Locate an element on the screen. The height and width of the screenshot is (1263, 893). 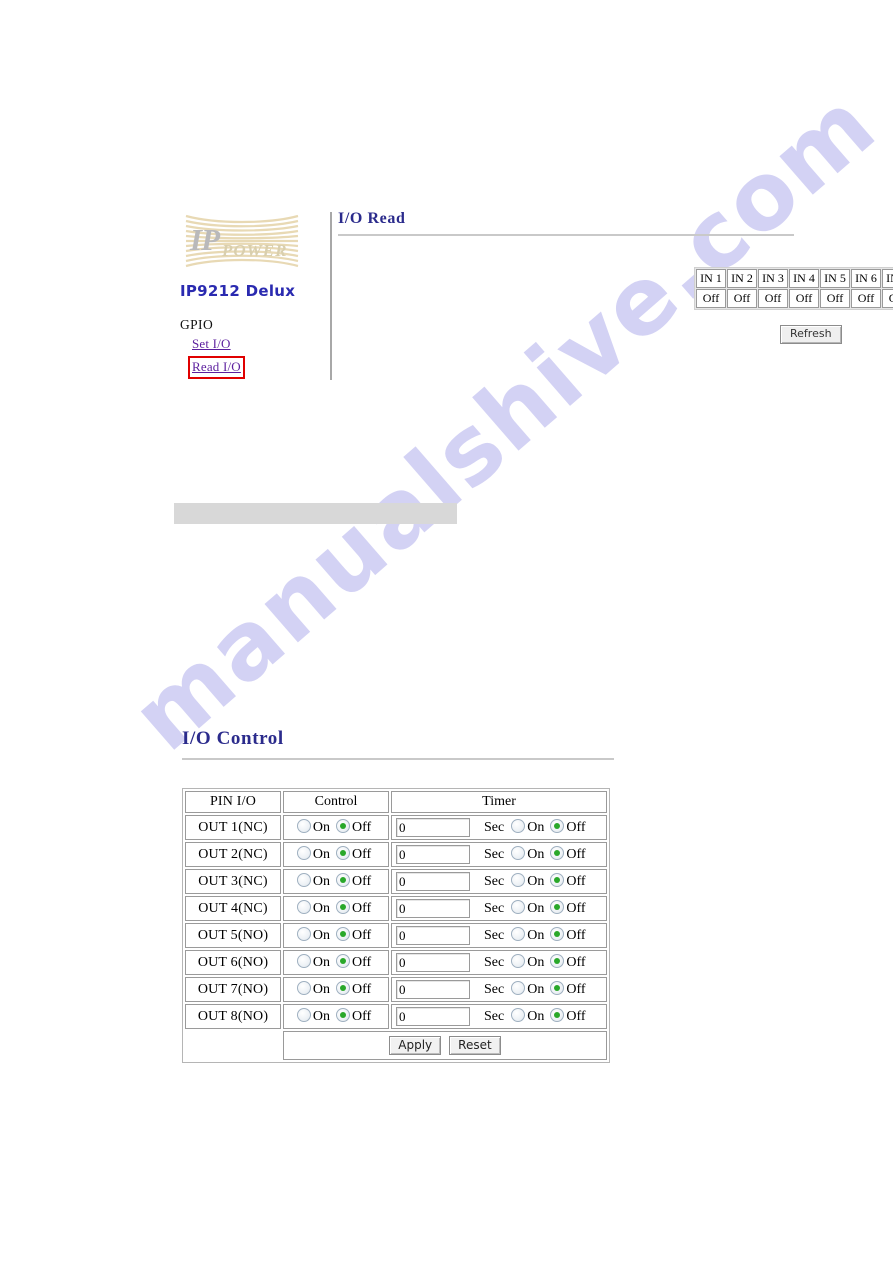
refresh-button-wrap: Refresh is located at coordinates (811, 334).